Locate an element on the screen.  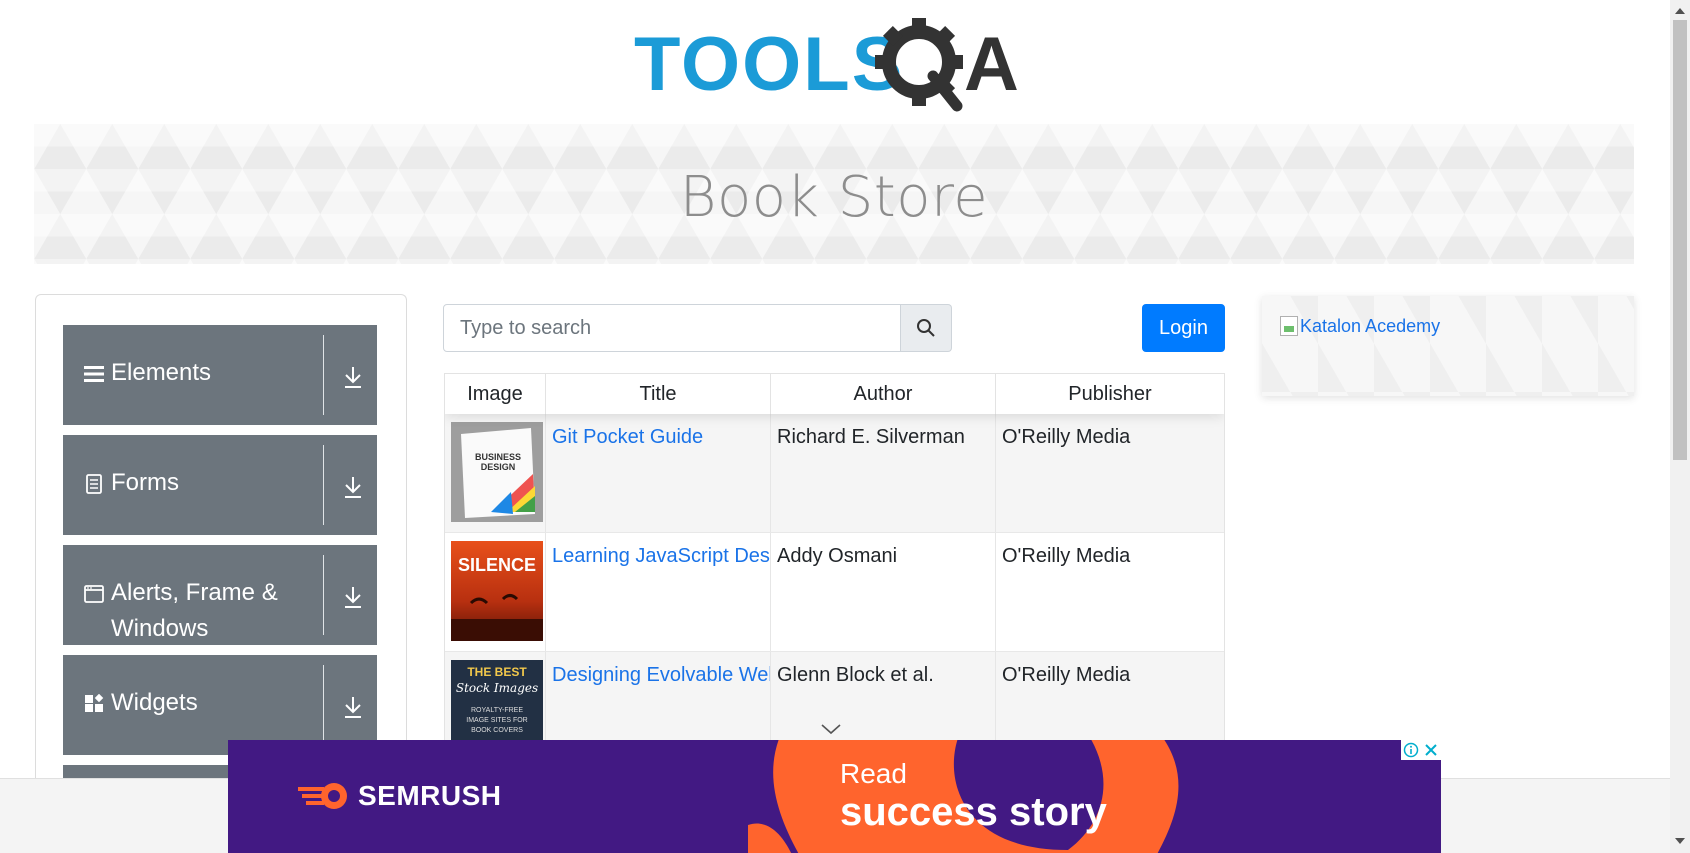
sidebar-group-label: Alerts, Frame & Windows is located at coordinates (194, 610).